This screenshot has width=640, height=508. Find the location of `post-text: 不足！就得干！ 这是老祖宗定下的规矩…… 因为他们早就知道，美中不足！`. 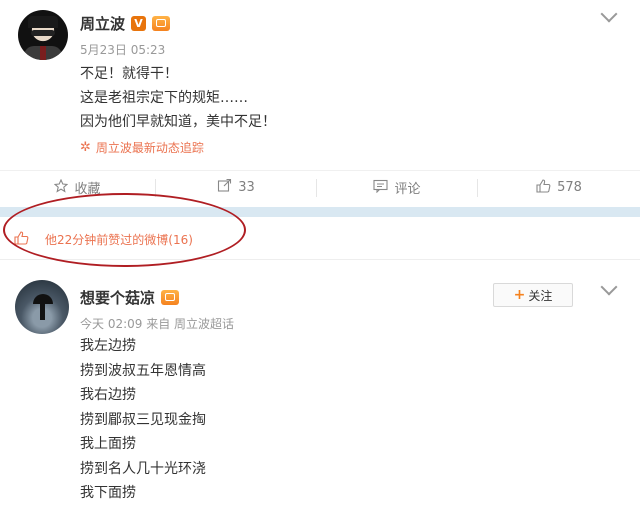

post-text: 不足！就得干！ 这是老祖宗定下的规矩…… 因为他们早就知道，美中不足！ is located at coordinates (178, 98).